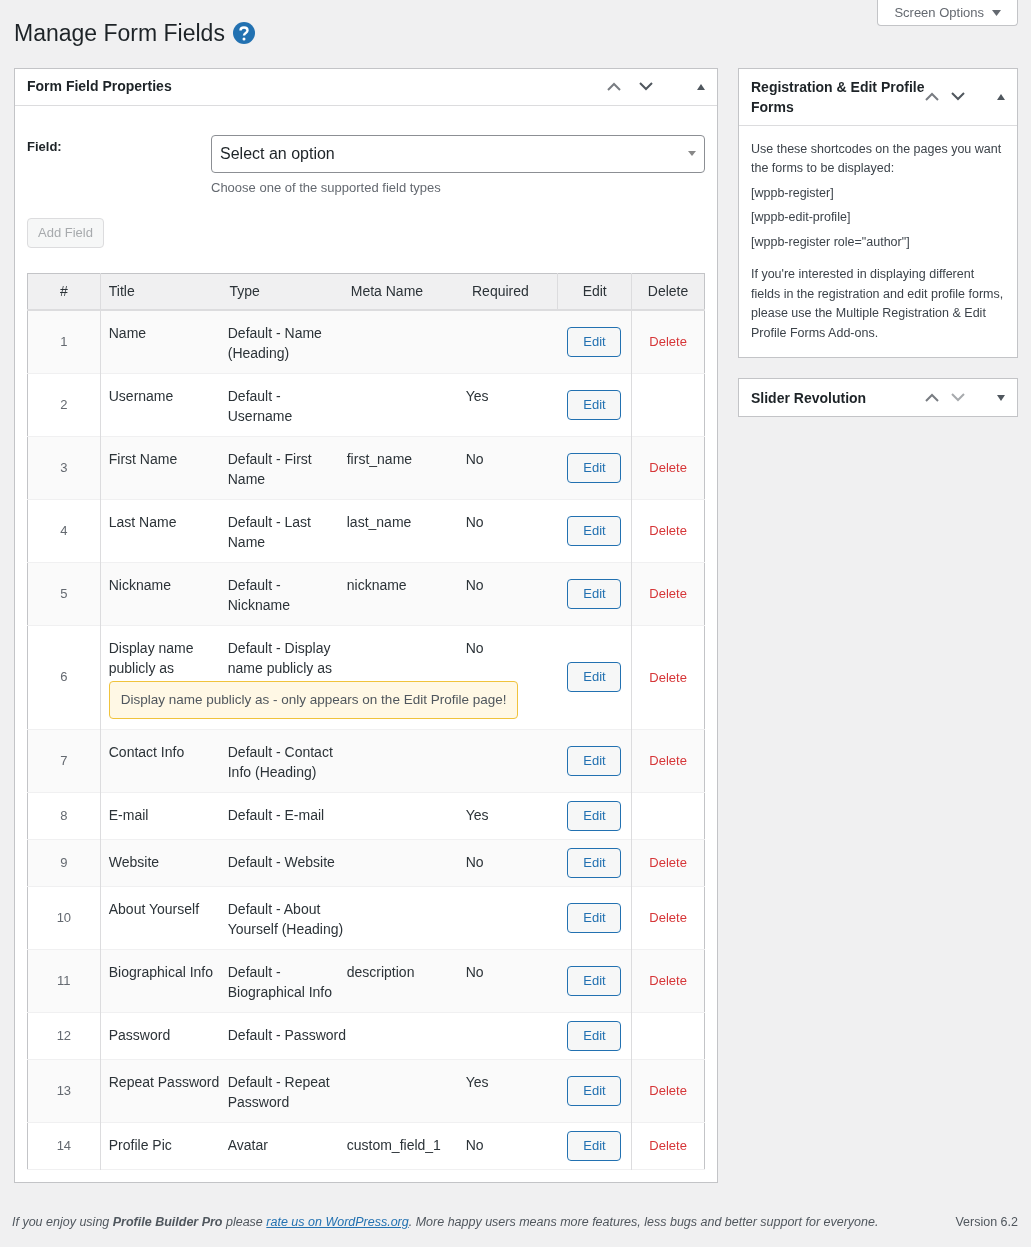 This screenshot has width=1031, height=1247. Describe the element at coordinates (128, 814) in the screenshot. I see `table-cell: E-mail` at that location.